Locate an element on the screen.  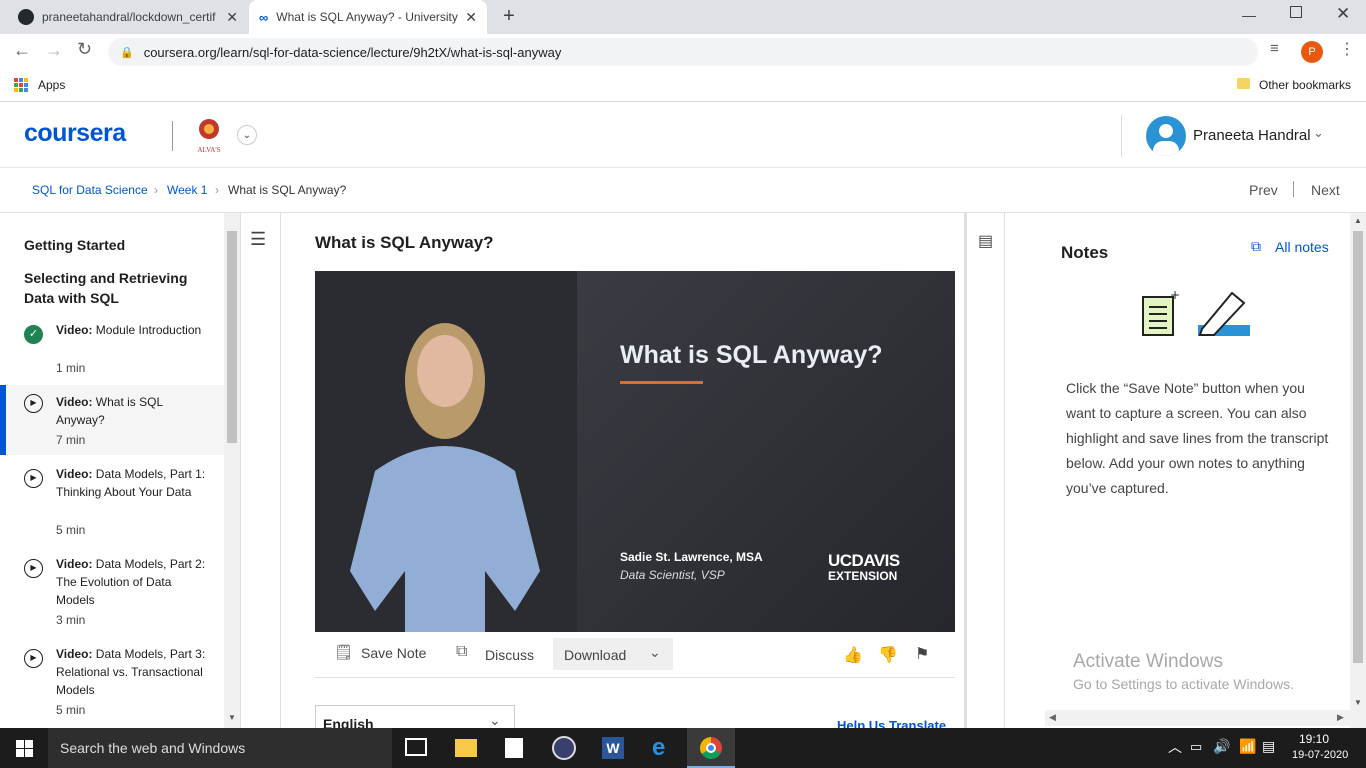
file-explorer-icon is located at coordinates (466, 748).